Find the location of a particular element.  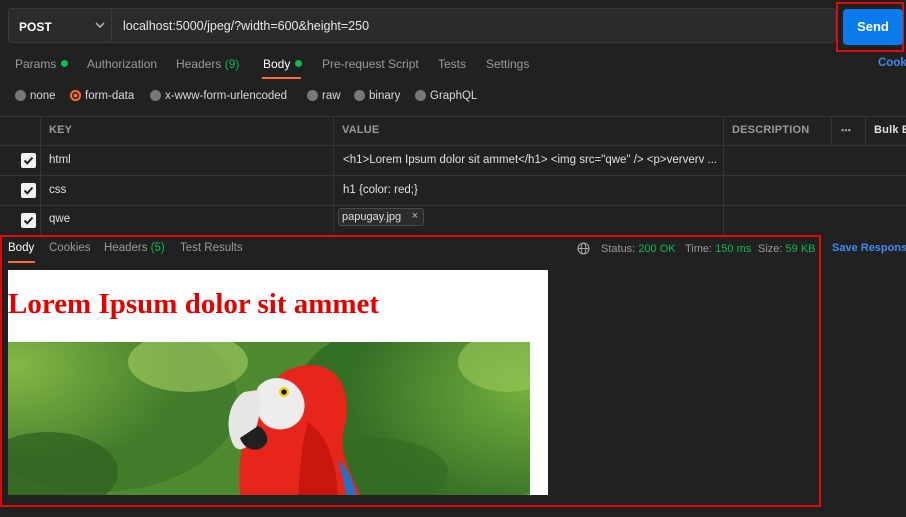

response-tab-headers-label: Headers is located at coordinates (126, 248).